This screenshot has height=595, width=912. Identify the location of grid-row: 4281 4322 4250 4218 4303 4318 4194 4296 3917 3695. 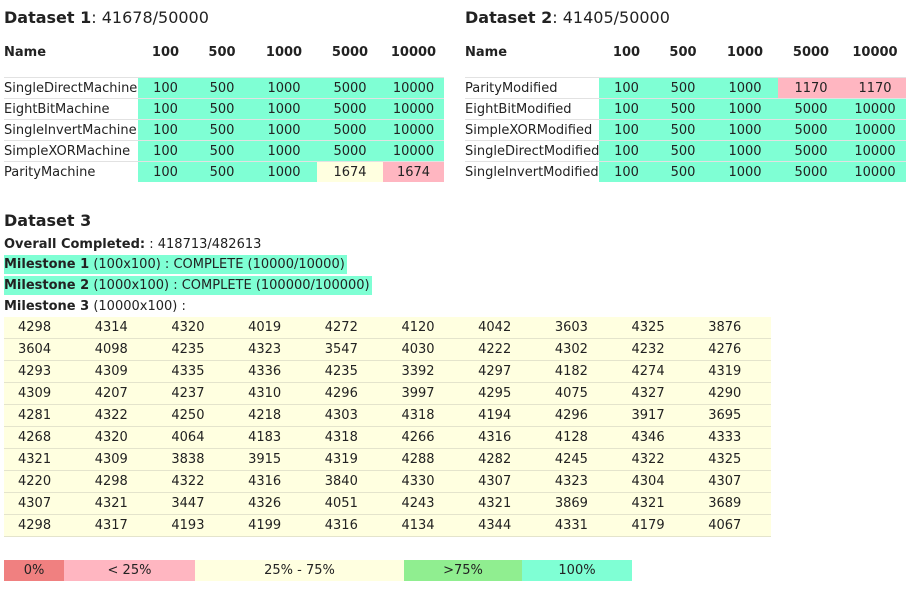
(387, 415).